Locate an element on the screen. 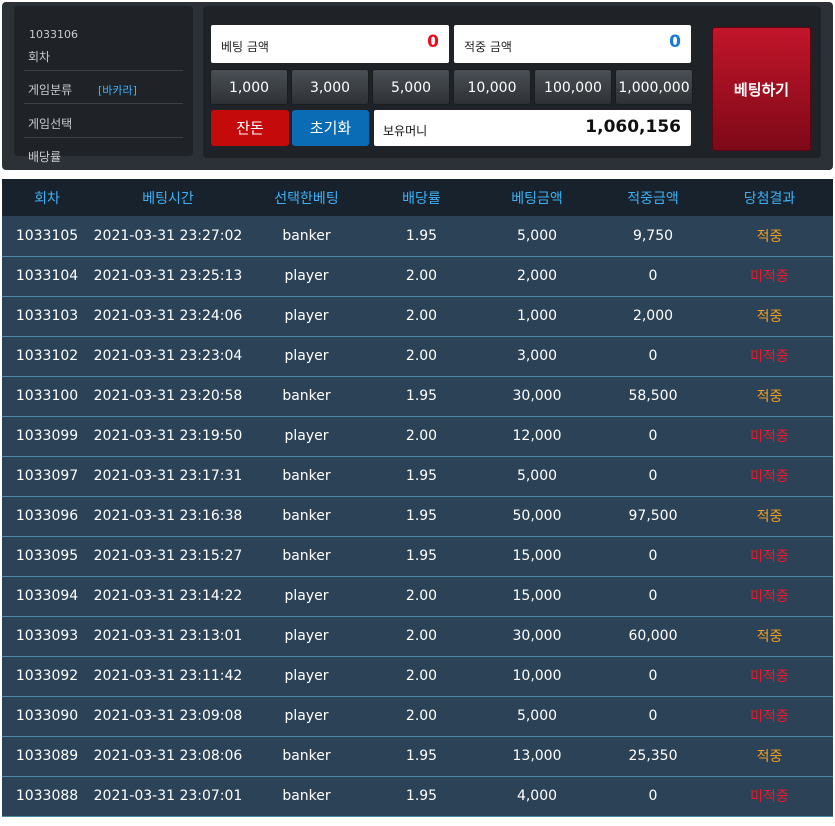 This screenshot has width=835, height=826. header-round: 회차 is located at coordinates (47, 198).